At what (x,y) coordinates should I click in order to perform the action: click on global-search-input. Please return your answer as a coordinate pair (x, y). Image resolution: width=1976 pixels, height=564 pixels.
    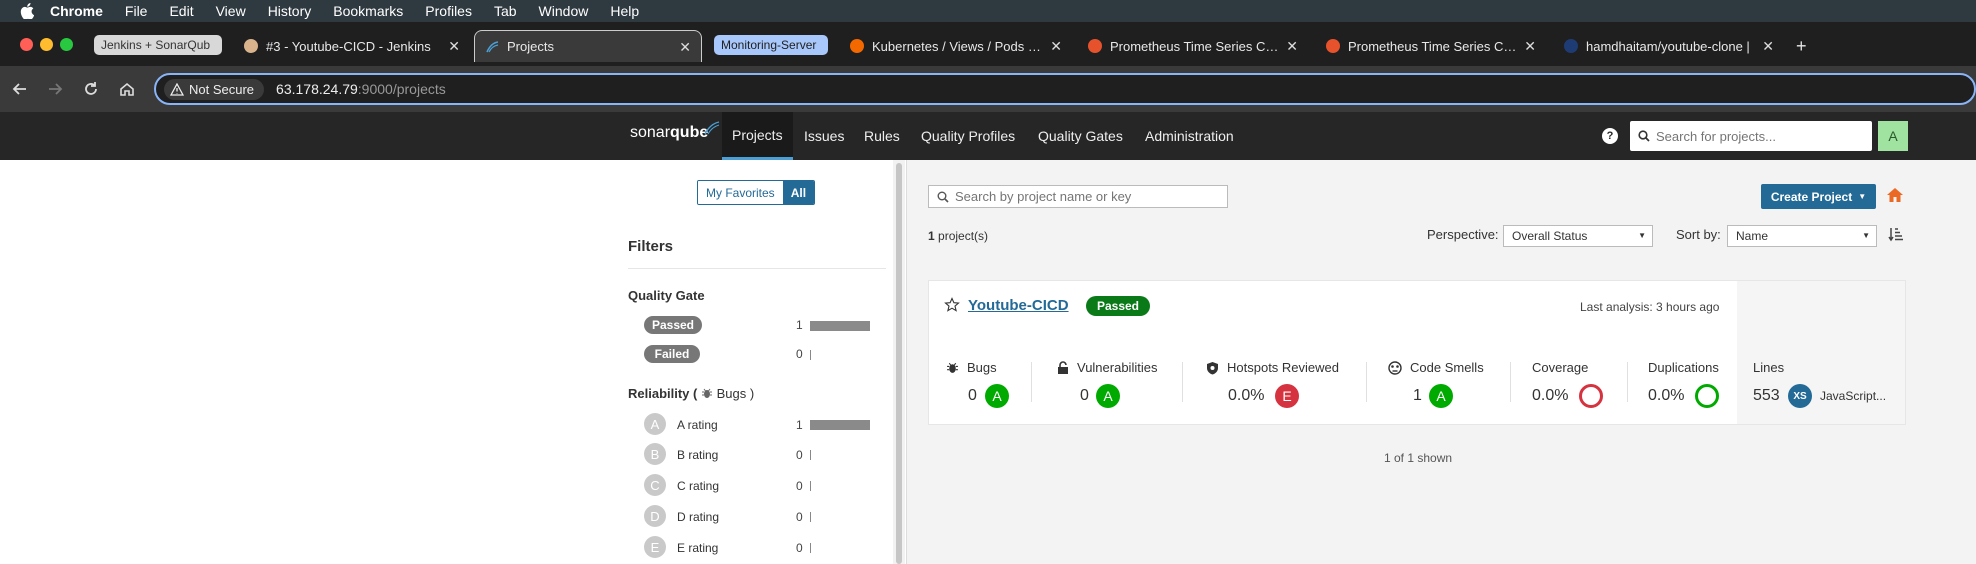
    Looking at the image, I should click on (1756, 136).